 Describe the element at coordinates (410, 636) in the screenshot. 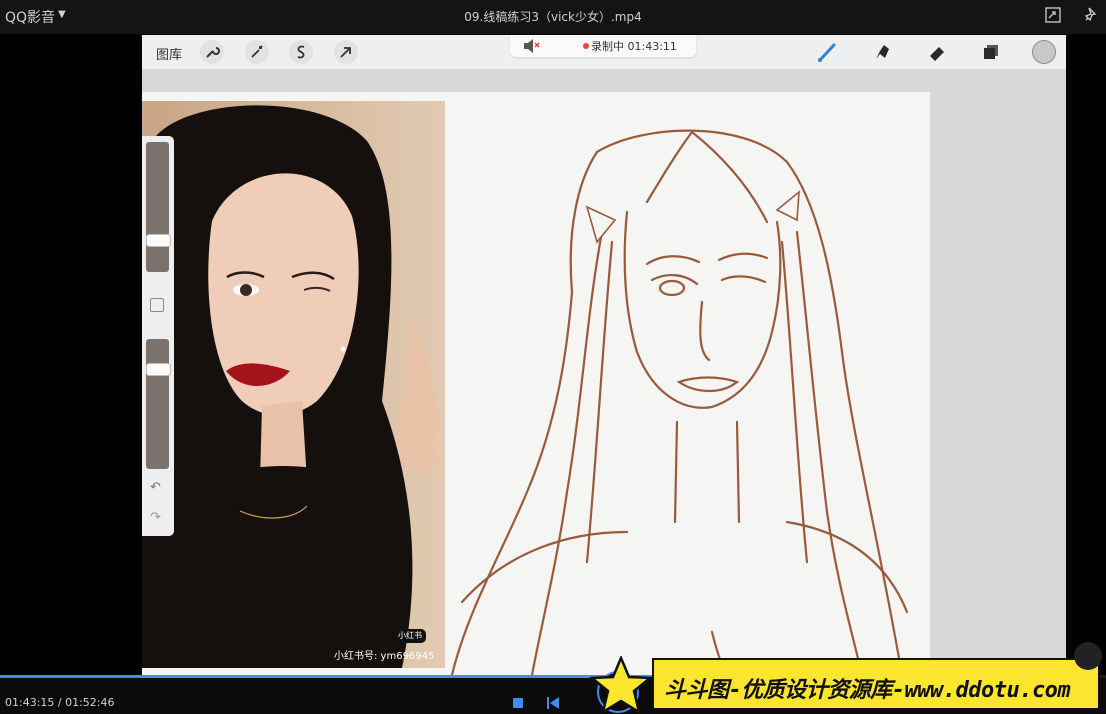

I see `xiaohongshu-logo: 小红书` at that location.